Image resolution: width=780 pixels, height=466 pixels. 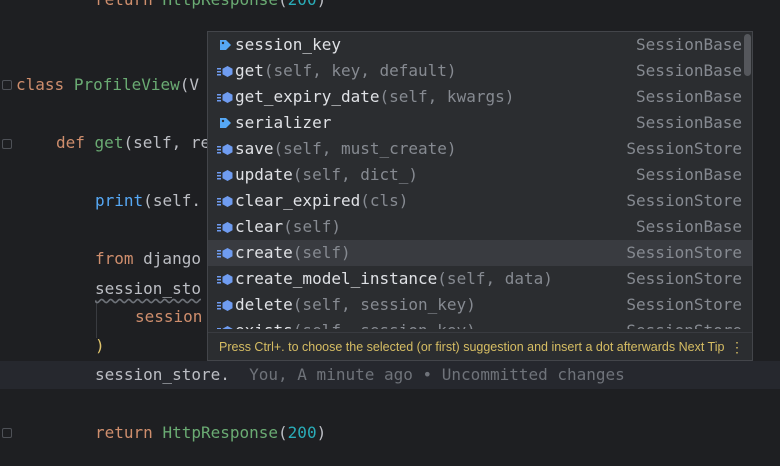 I want to click on keyword: def, so click(x=70, y=142).